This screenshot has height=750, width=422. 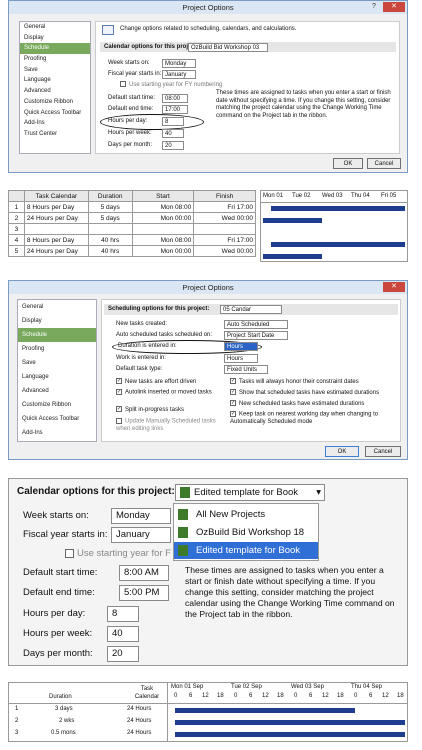 I want to click on cell-duration: 2 wks, so click(x=66, y=721).